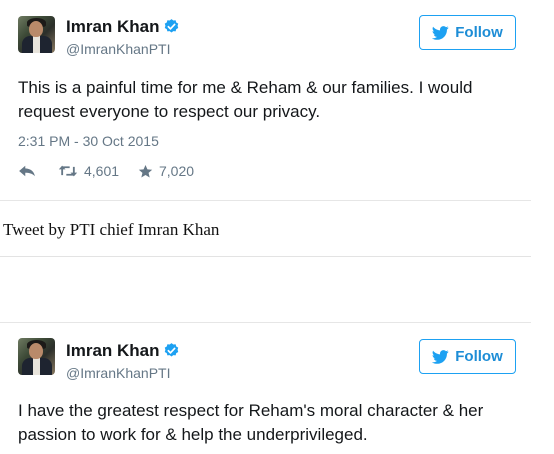 Image resolution: width=554 pixels, height=454 pixels. What do you see at coordinates (111, 229) in the screenshot?
I see `image-caption: Tweet by PTI chief Imran Khan` at bounding box center [111, 229].